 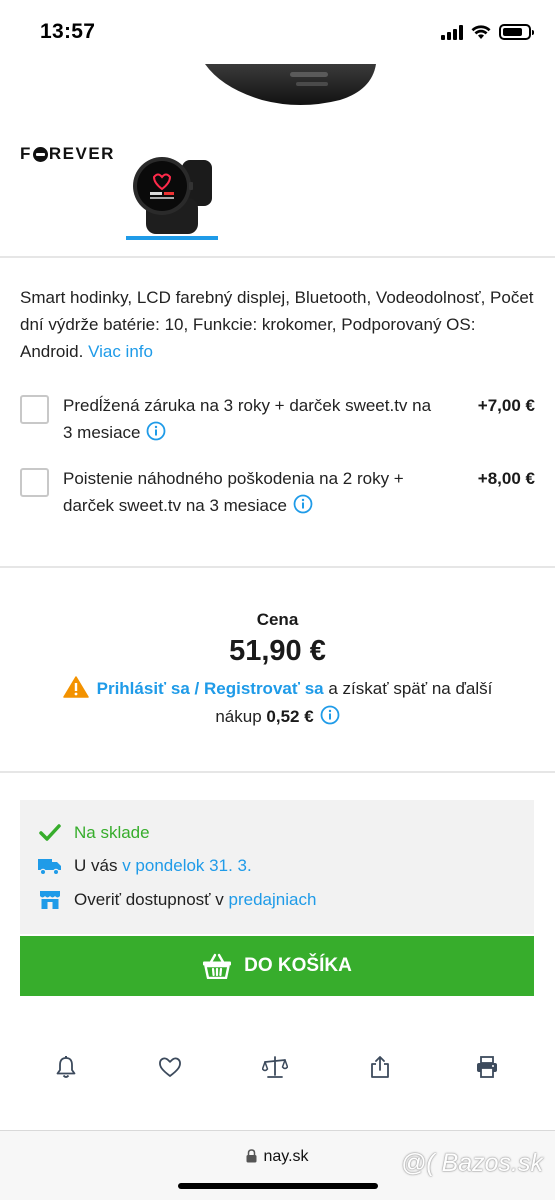 What do you see at coordinates (96, 865) in the screenshot?
I see `delivery-prefix: U vás` at bounding box center [96, 865].